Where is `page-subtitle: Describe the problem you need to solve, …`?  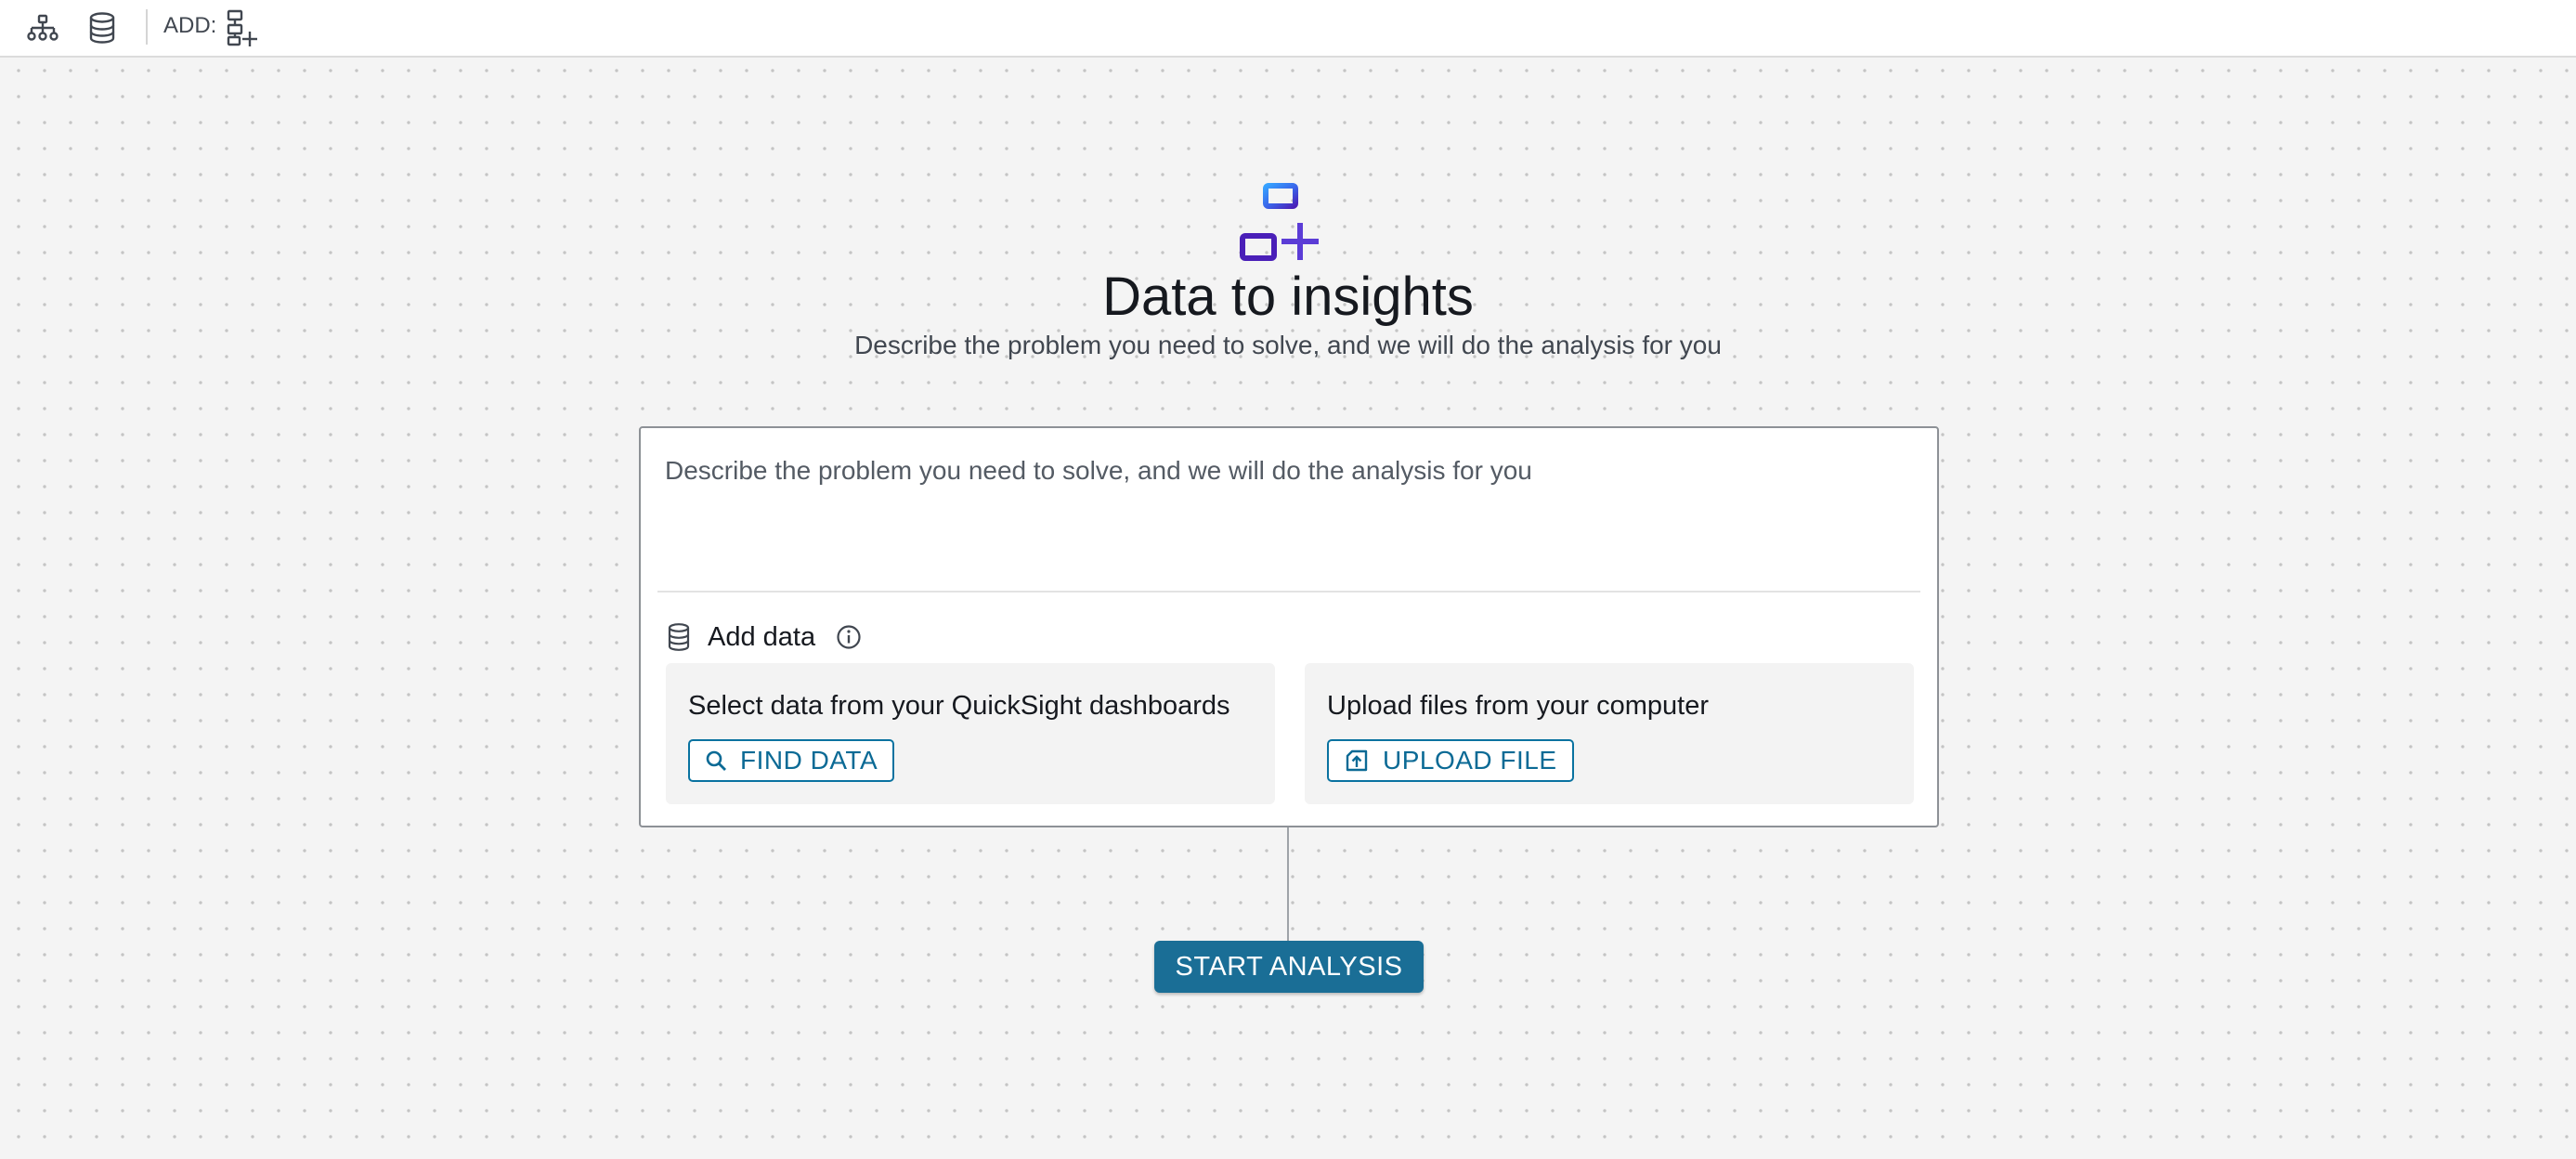
page-subtitle: Describe the problem you need to solve, … is located at coordinates (1288, 345).